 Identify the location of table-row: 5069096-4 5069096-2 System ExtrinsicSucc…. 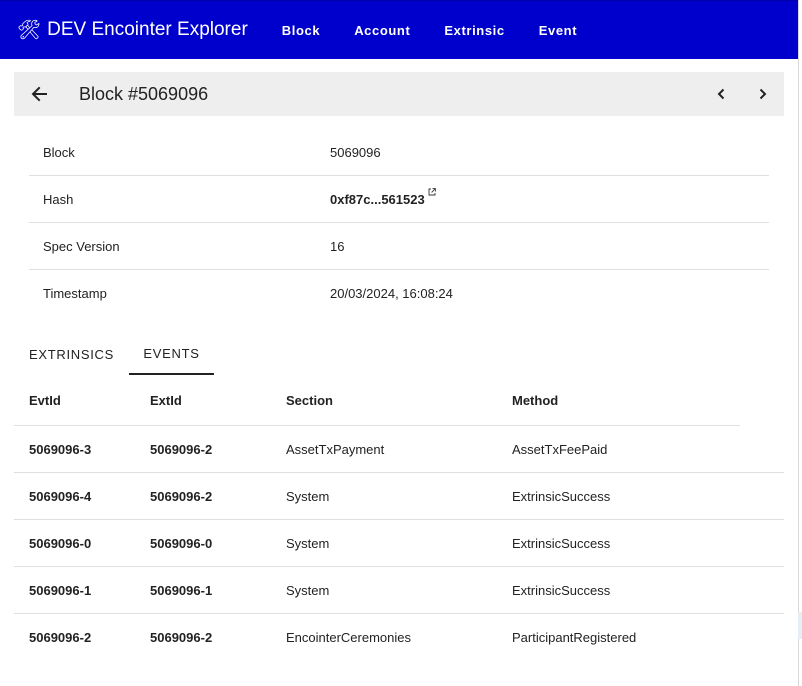
(399, 496).